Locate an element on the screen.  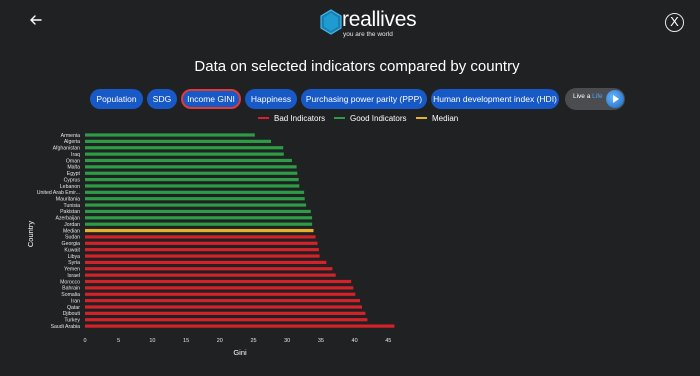
bar-iran is located at coordinates (222, 301).